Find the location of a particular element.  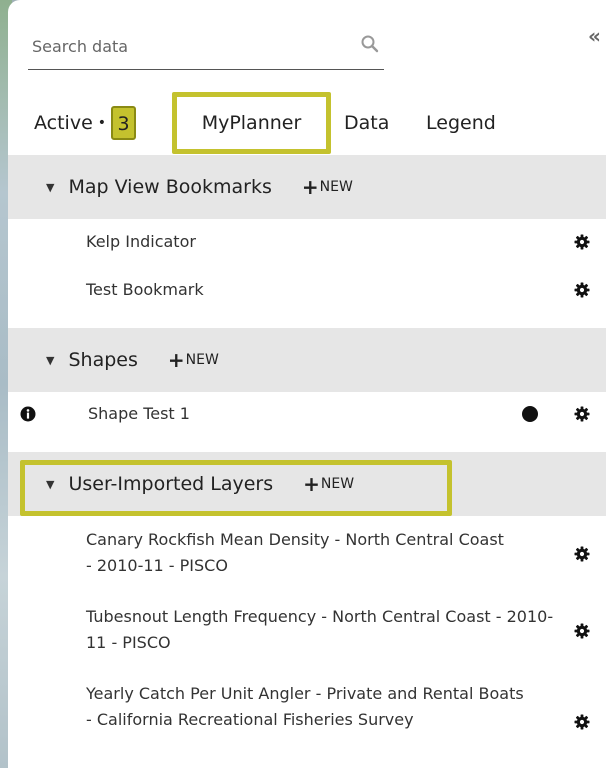

new-shape-label: NEW is located at coordinates (202, 360).